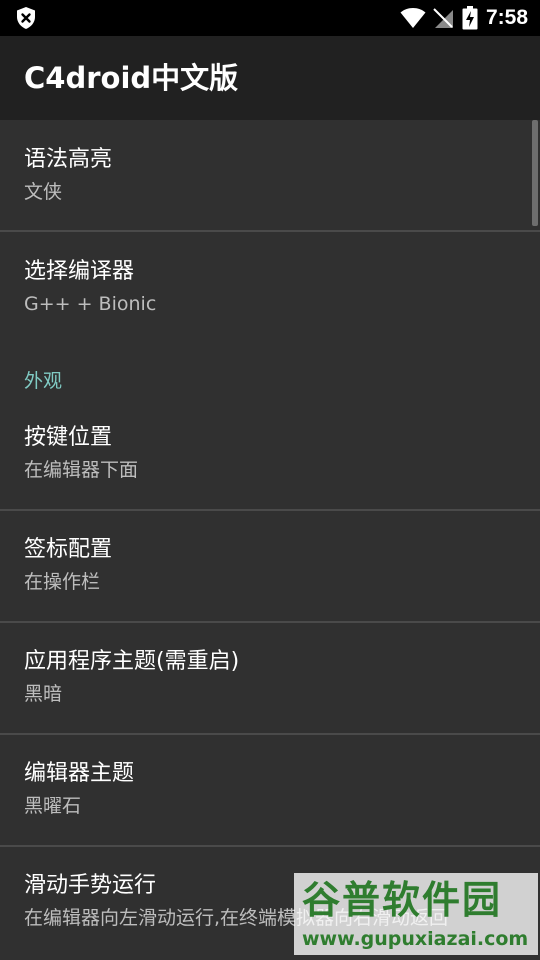 The width and height of the screenshot is (540, 960). I want to click on pref-title: 编辑器主题, so click(79, 773).